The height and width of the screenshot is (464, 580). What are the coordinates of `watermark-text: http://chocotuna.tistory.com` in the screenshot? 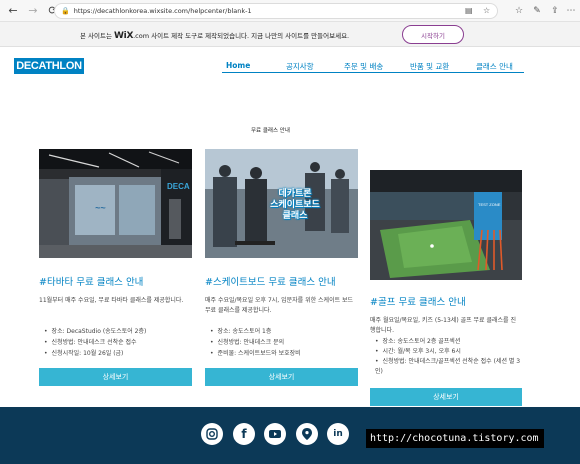 It's located at (455, 438).